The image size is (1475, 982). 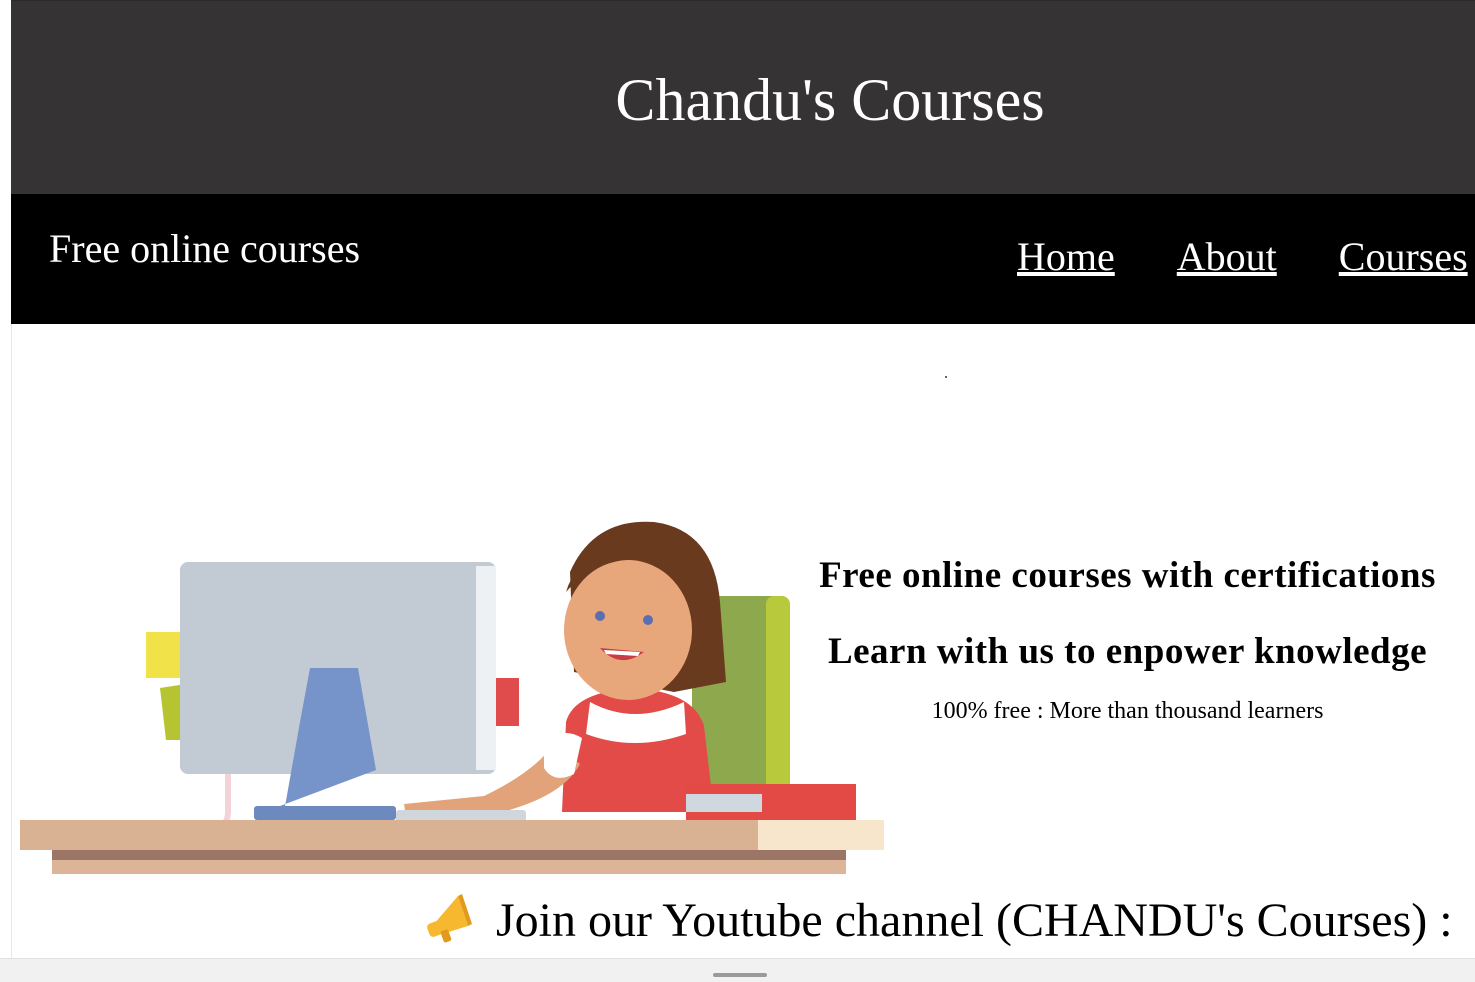 I want to click on bottom-bar, so click(x=737, y=970).